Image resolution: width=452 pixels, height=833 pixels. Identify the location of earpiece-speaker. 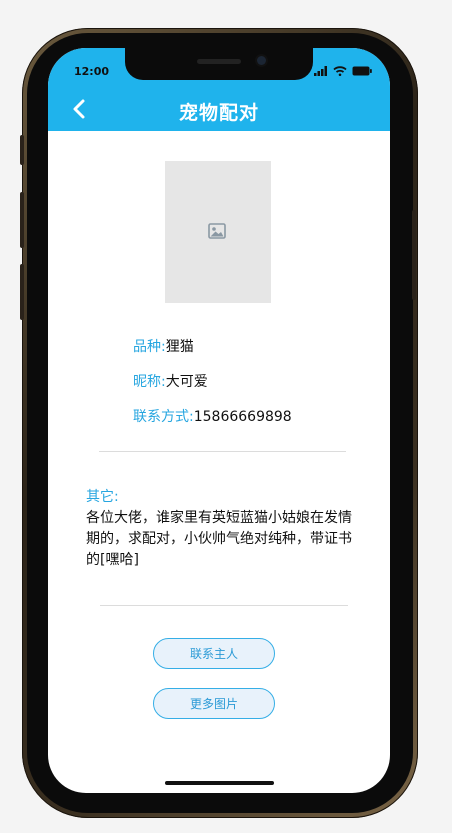
(219, 61).